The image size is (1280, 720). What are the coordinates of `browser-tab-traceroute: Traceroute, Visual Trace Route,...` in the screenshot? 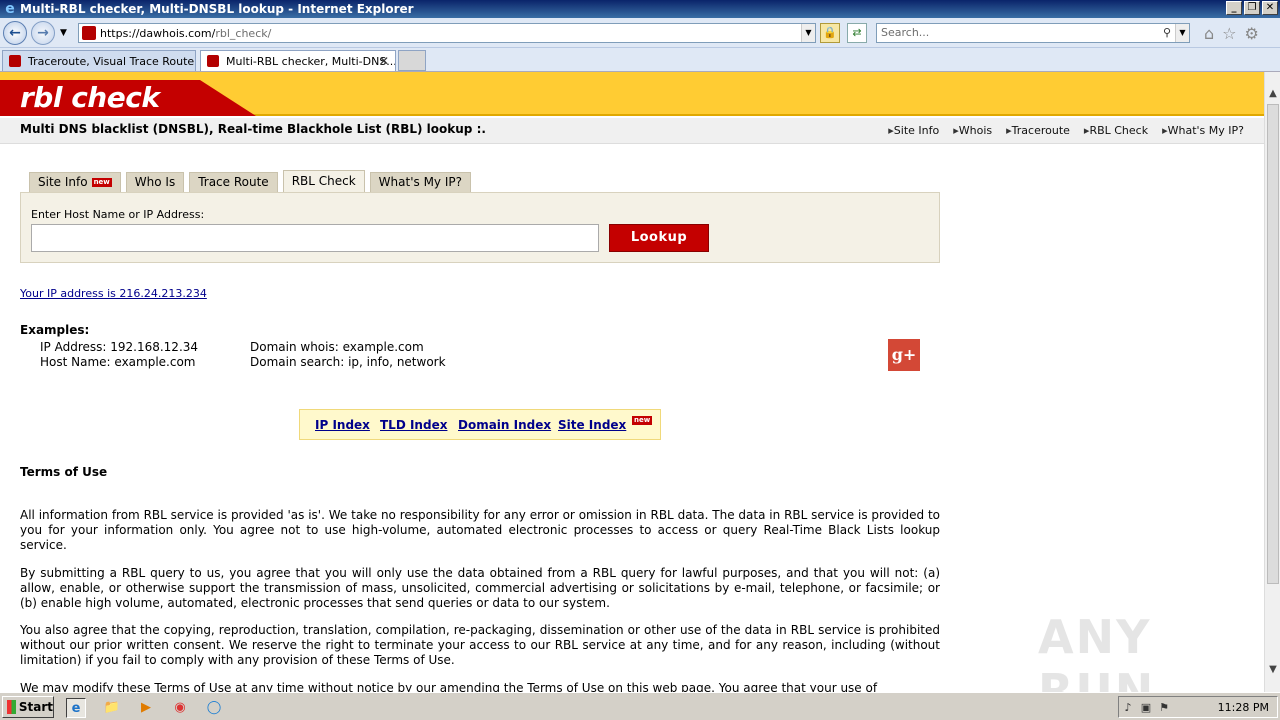 It's located at (99, 60).